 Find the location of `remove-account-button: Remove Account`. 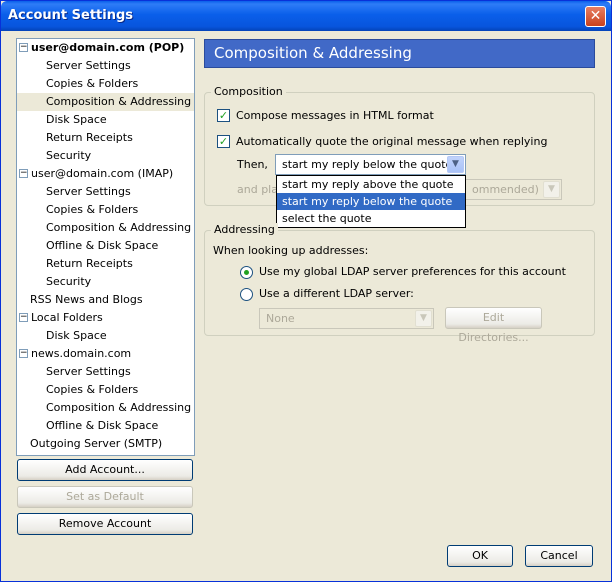

remove-account-button: Remove Account is located at coordinates (105, 524).